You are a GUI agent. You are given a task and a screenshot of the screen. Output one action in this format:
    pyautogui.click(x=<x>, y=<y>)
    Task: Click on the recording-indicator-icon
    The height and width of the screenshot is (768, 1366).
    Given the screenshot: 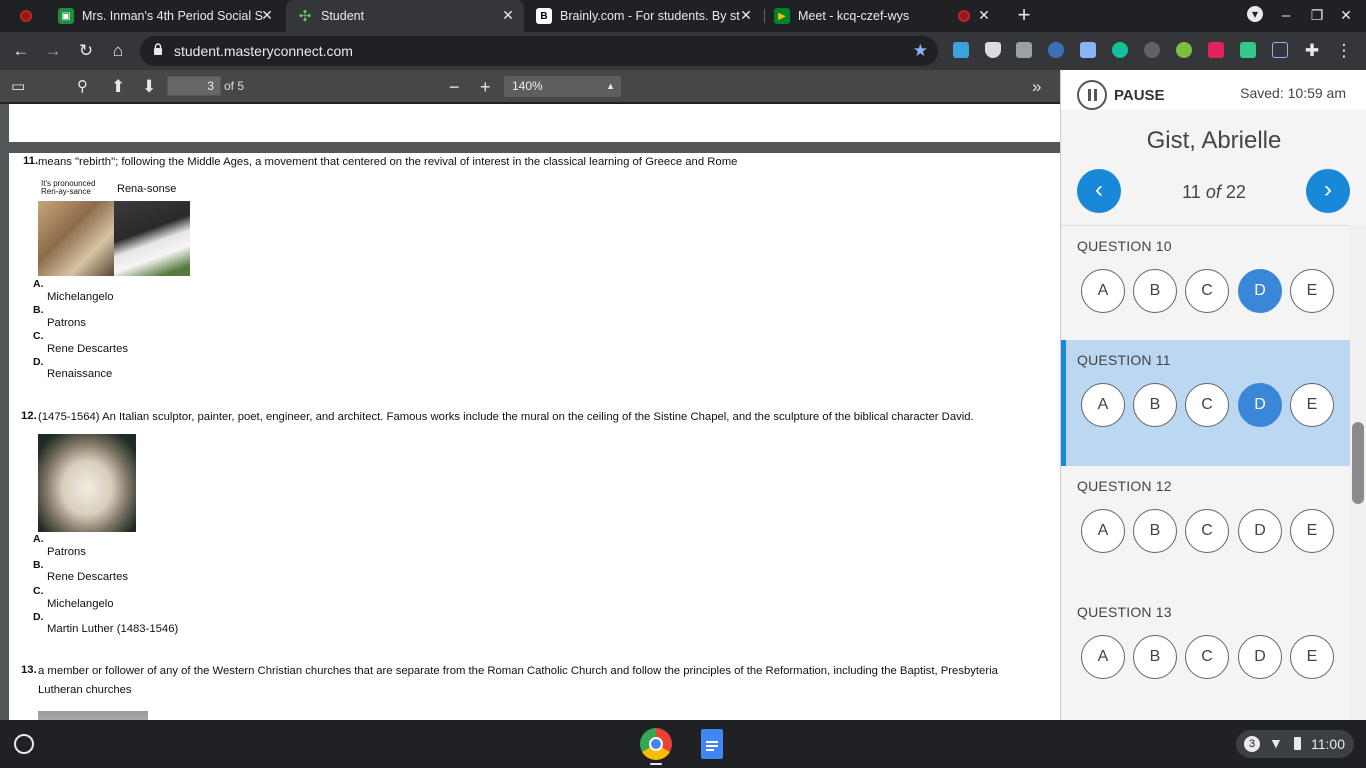 What is the action you would take?
    pyautogui.click(x=26, y=16)
    